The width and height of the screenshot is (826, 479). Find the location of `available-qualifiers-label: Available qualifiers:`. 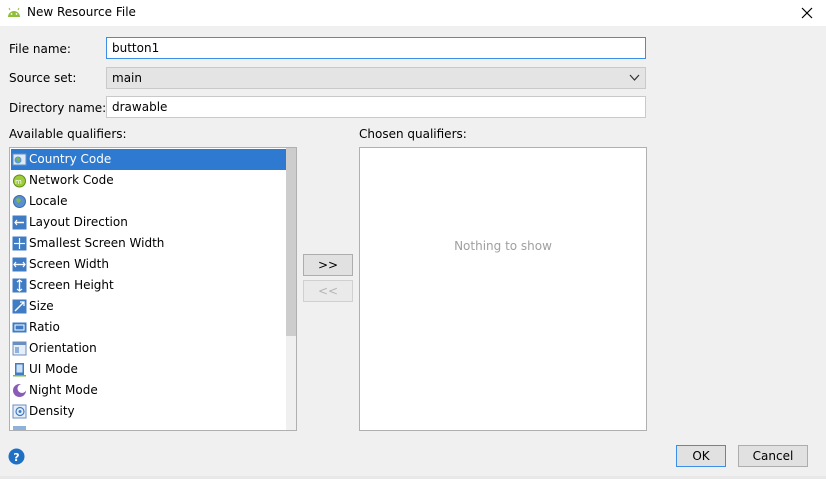

available-qualifiers-label: Available qualifiers: is located at coordinates (68, 134).